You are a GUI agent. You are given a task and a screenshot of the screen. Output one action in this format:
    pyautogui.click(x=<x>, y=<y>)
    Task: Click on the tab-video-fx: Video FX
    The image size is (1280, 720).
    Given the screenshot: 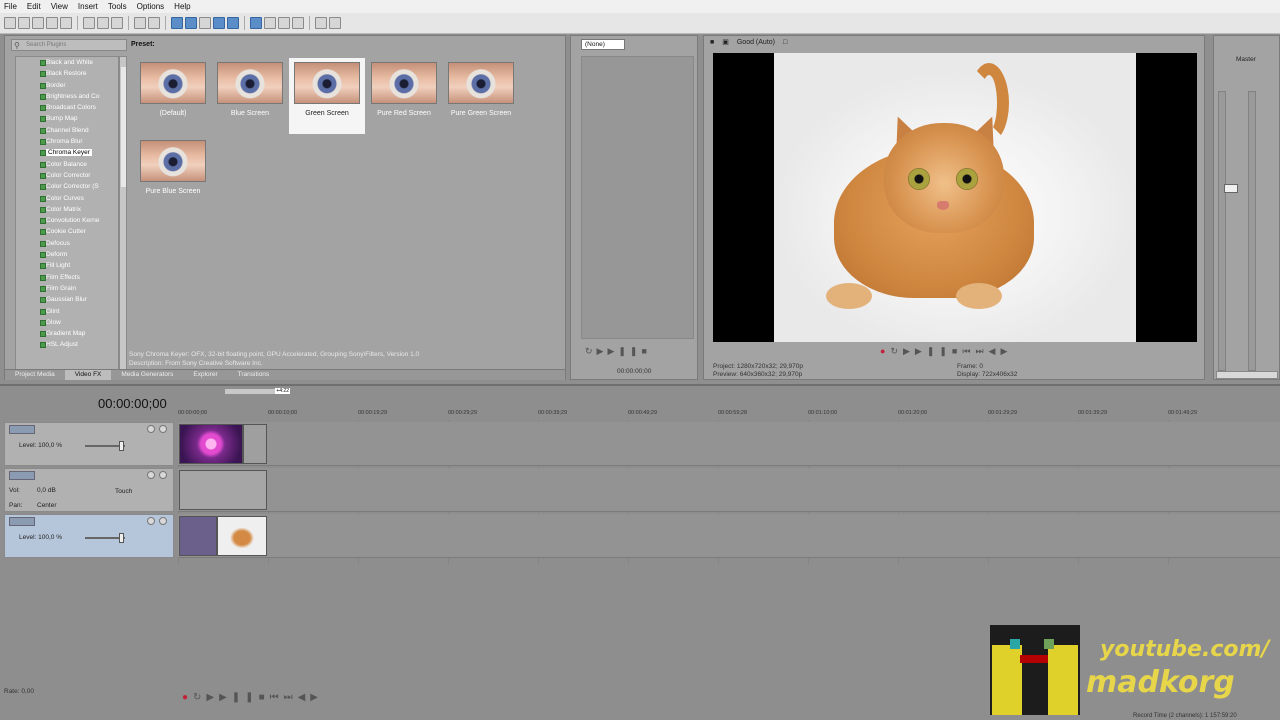 What is the action you would take?
    pyautogui.click(x=88, y=375)
    